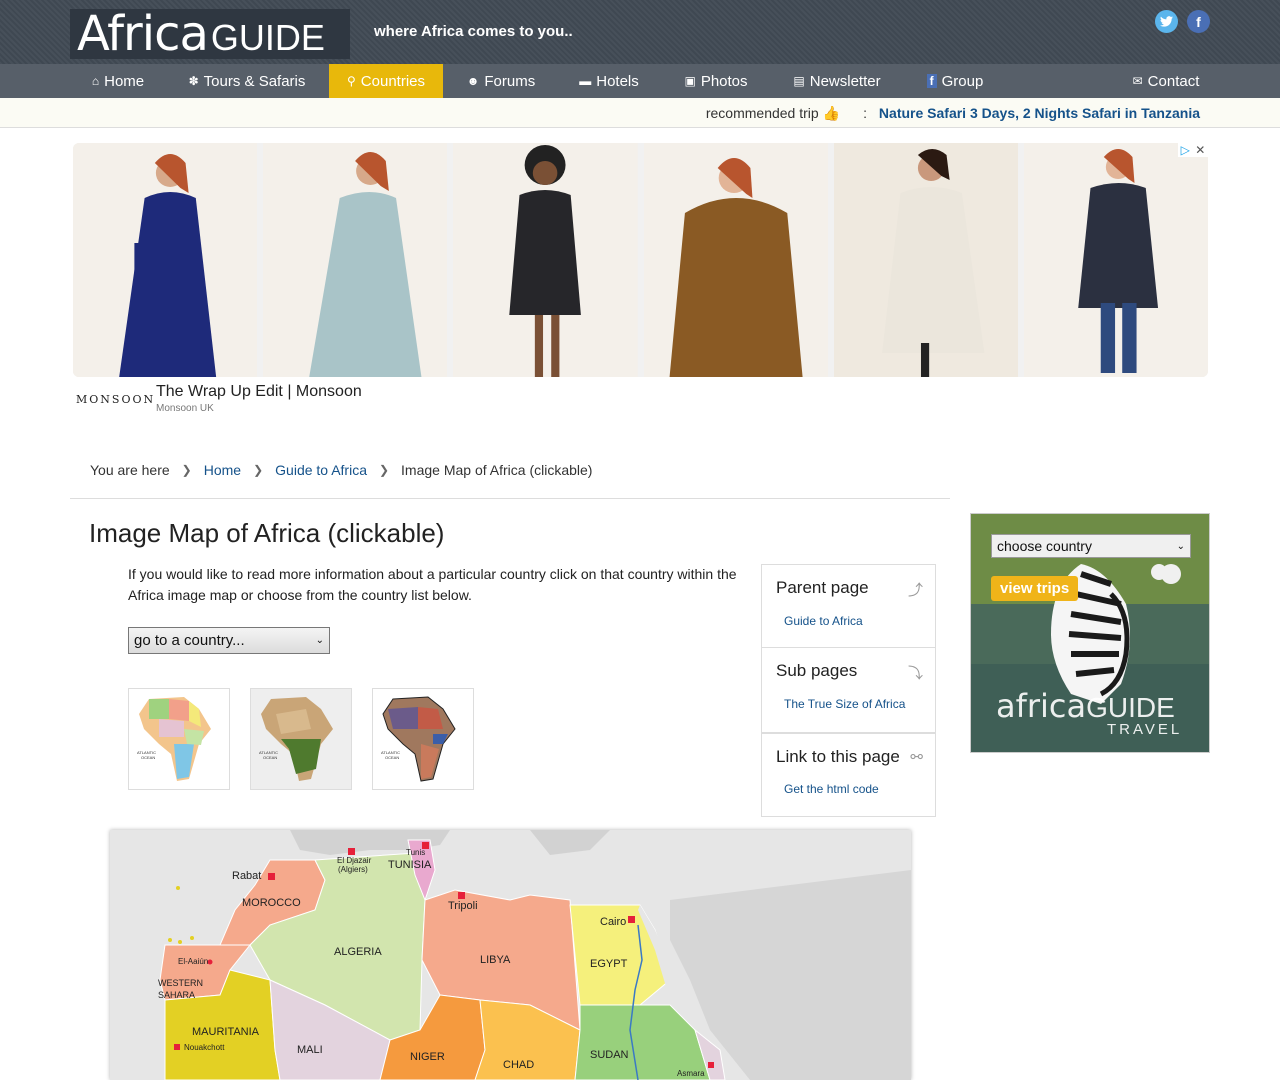 This screenshot has height=1080, width=1280. Describe the element at coordinates (423, 739) in the screenshot. I see `historical-map-thumbnail: ATLANTIC OCEAN` at that location.